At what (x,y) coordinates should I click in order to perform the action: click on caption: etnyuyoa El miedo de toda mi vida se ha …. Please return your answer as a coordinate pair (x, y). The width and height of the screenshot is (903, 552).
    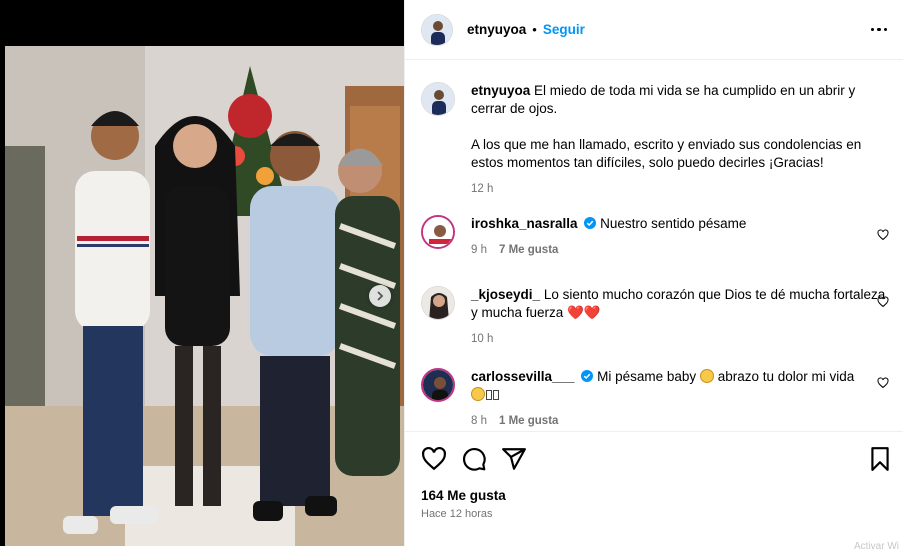
    Looking at the image, I should click on (655, 140).